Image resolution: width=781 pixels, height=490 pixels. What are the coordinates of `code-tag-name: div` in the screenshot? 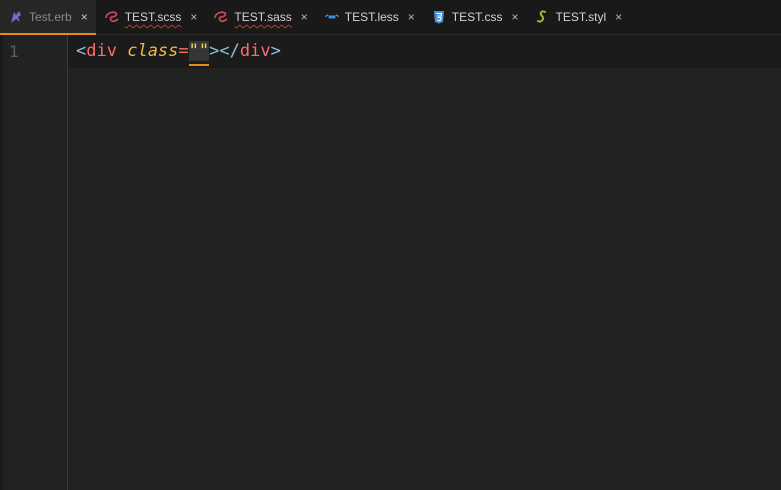 It's located at (101, 51).